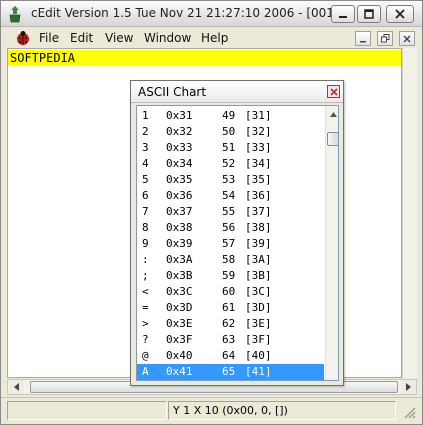 The width and height of the screenshot is (423, 425). I want to click on ascii-dec: 56, so click(229, 227).